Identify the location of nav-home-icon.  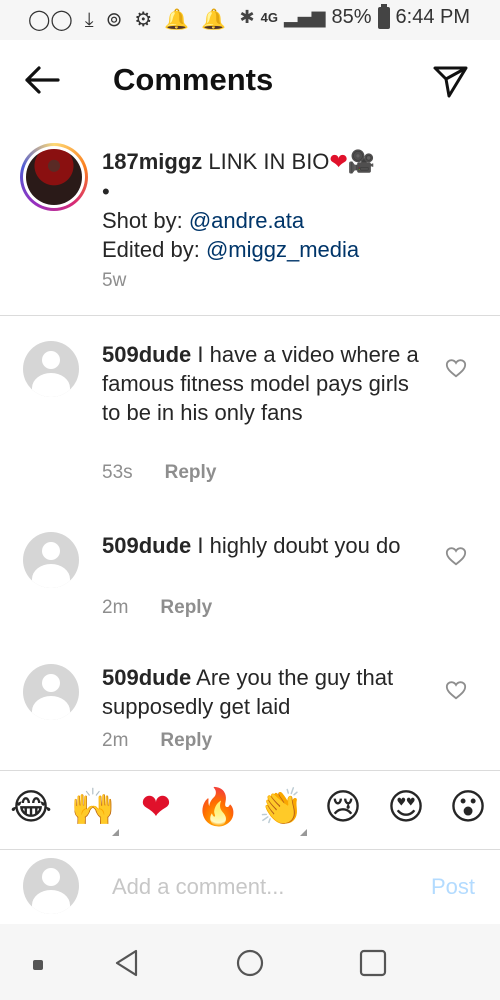
(250, 963).